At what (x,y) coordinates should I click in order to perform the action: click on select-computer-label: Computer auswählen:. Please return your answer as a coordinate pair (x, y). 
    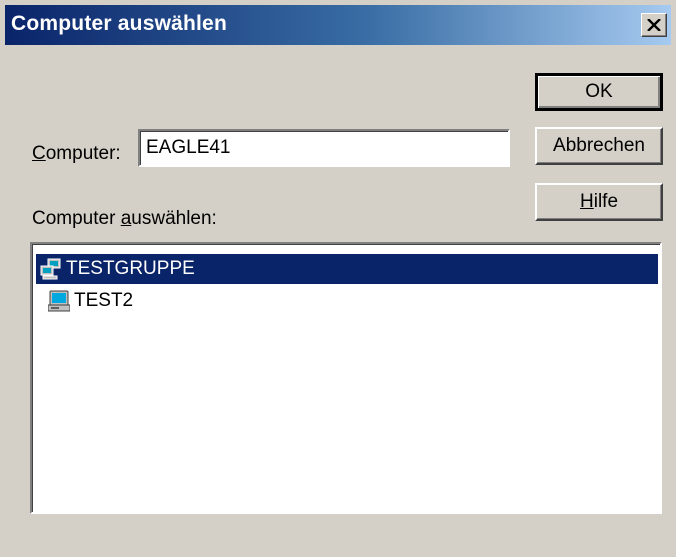
    Looking at the image, I should click on (124, 219).